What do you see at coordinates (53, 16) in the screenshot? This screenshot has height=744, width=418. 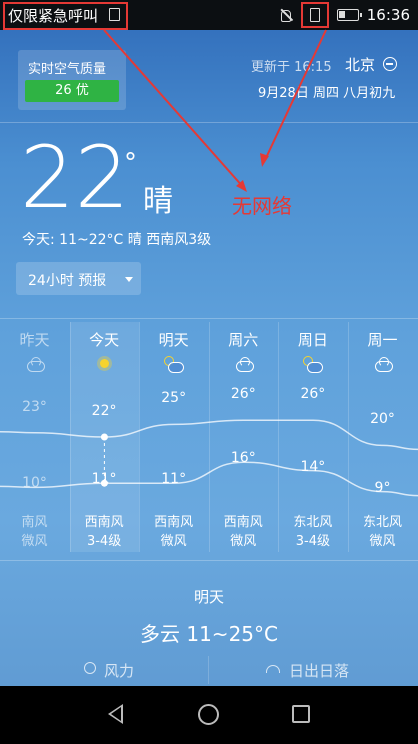 I see `carrier-text: 仅限紧急呼叫` at bounding box center [53, 16].